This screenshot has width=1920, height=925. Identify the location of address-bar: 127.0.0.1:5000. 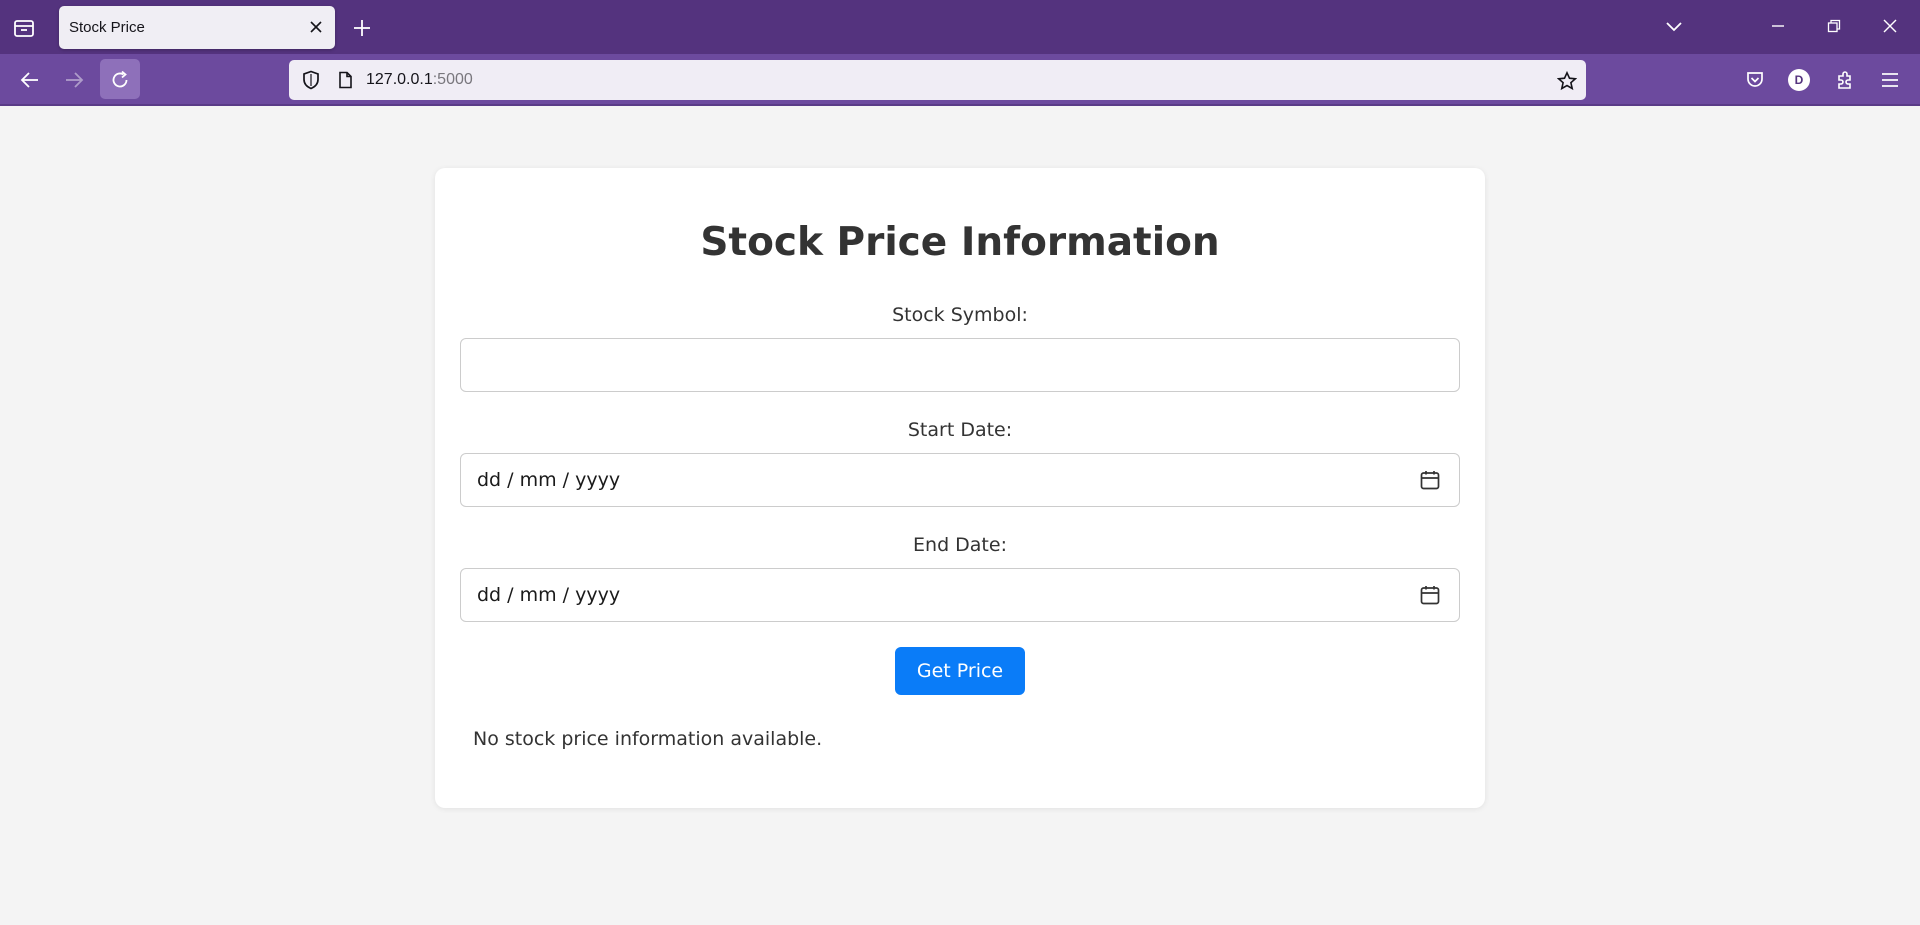
(937, 80).